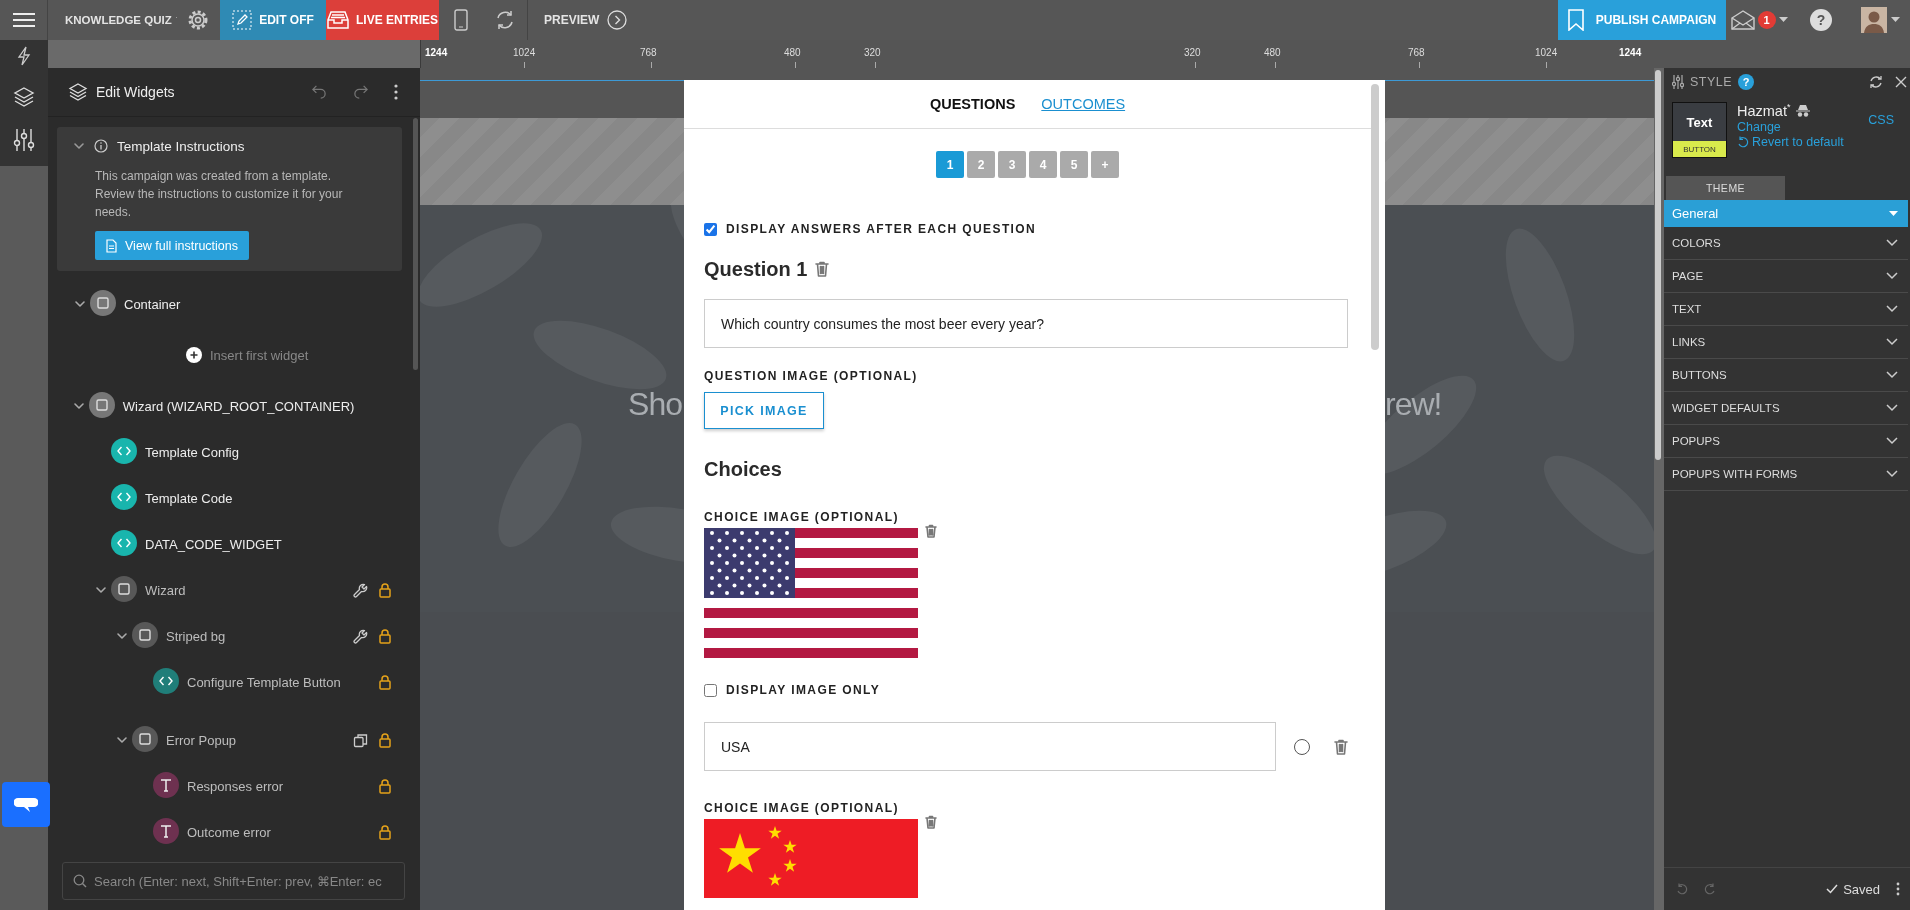 This screenshot has width=1910, height=910. I want to click on ruler-label: 1024, so click(524, 52).